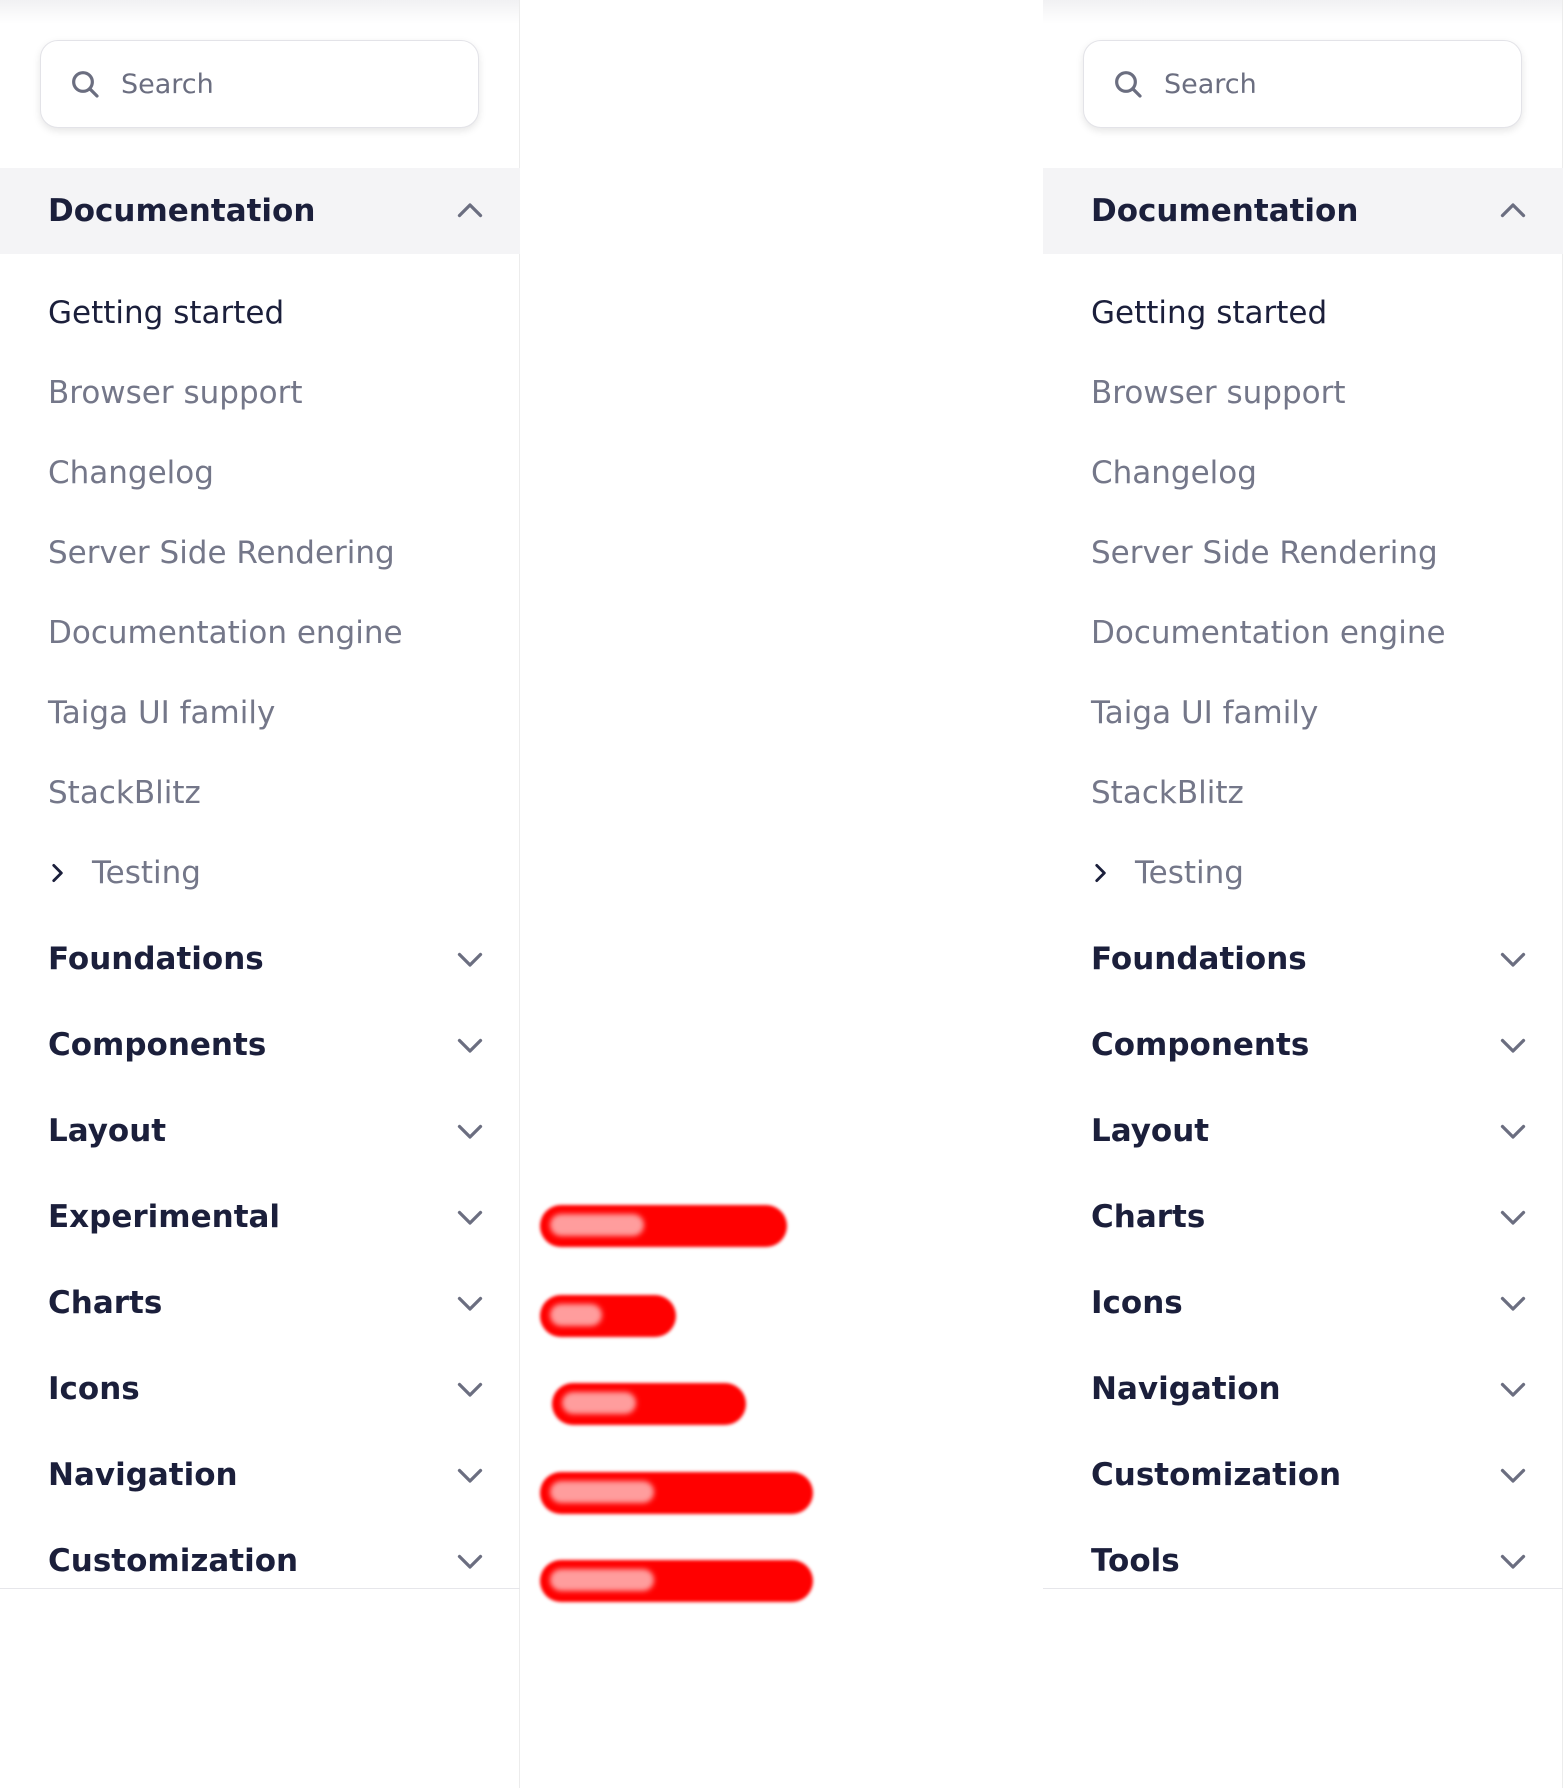 The image size is (1566, 1788). Describe the element at coordinates (1303, 1561) in the screenshot. I see `category-tools: Tools` at that location.